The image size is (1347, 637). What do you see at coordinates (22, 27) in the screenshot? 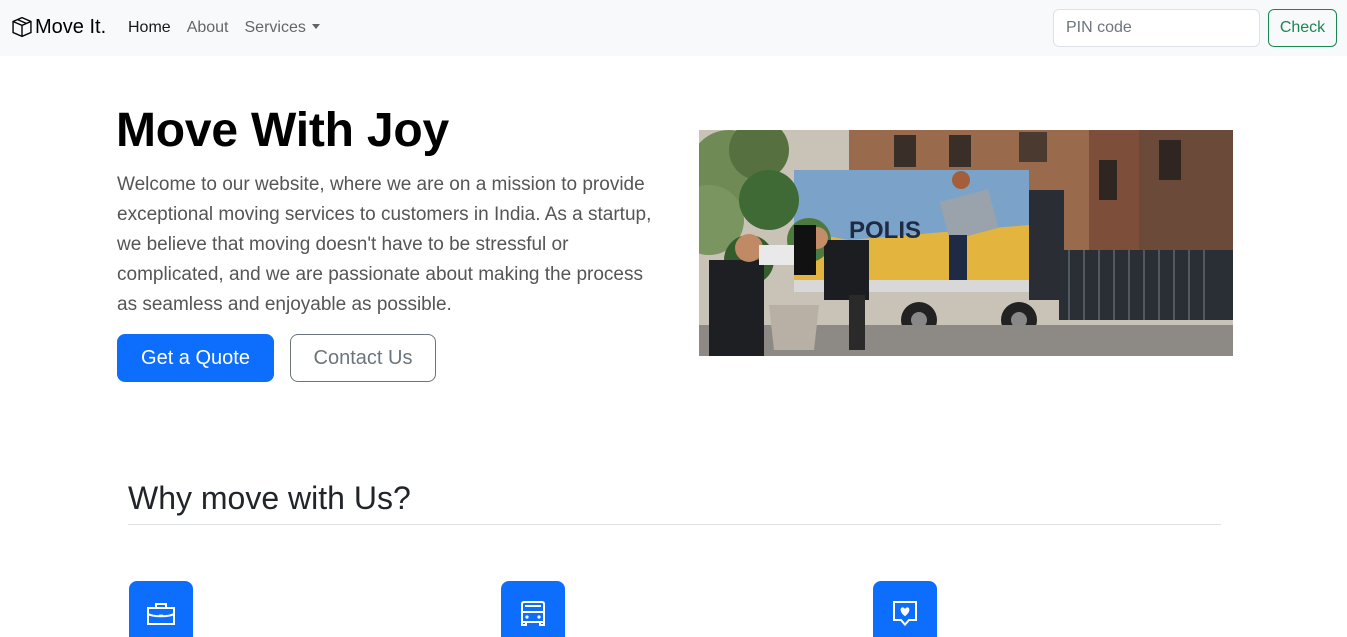
I see `box-icon` at bounding box center [22, 27].